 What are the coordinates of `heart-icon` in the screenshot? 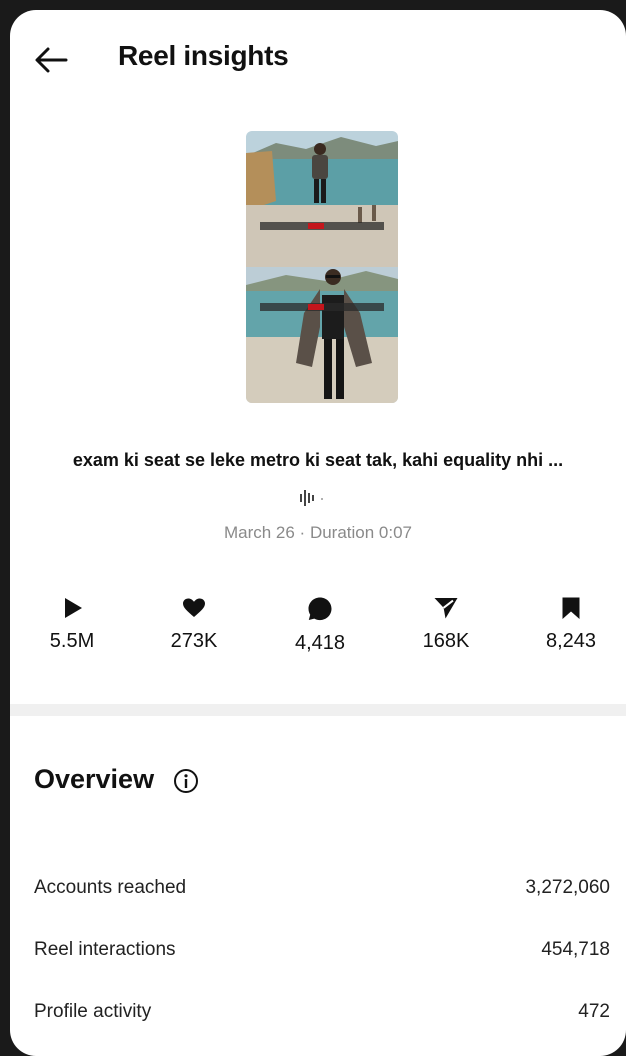 It's located at (194, 607).